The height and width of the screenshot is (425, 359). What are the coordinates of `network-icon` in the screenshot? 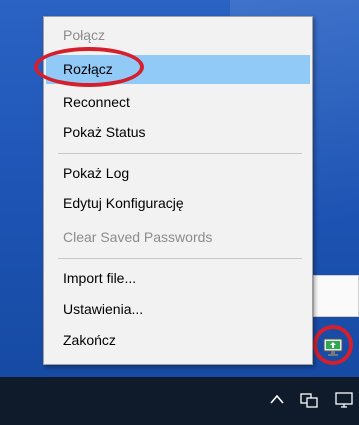 It's located at (309, 400).